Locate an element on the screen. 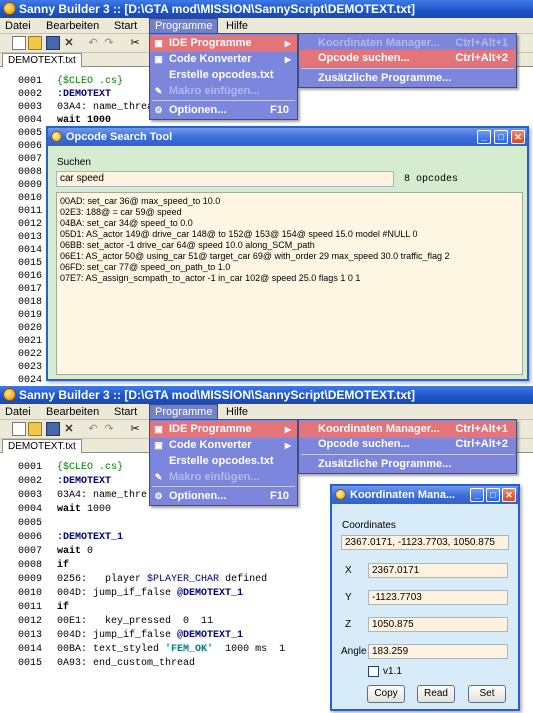 This screenshot has width=533, height=713. line-number: 0009 is located at coordinates (30, 185).